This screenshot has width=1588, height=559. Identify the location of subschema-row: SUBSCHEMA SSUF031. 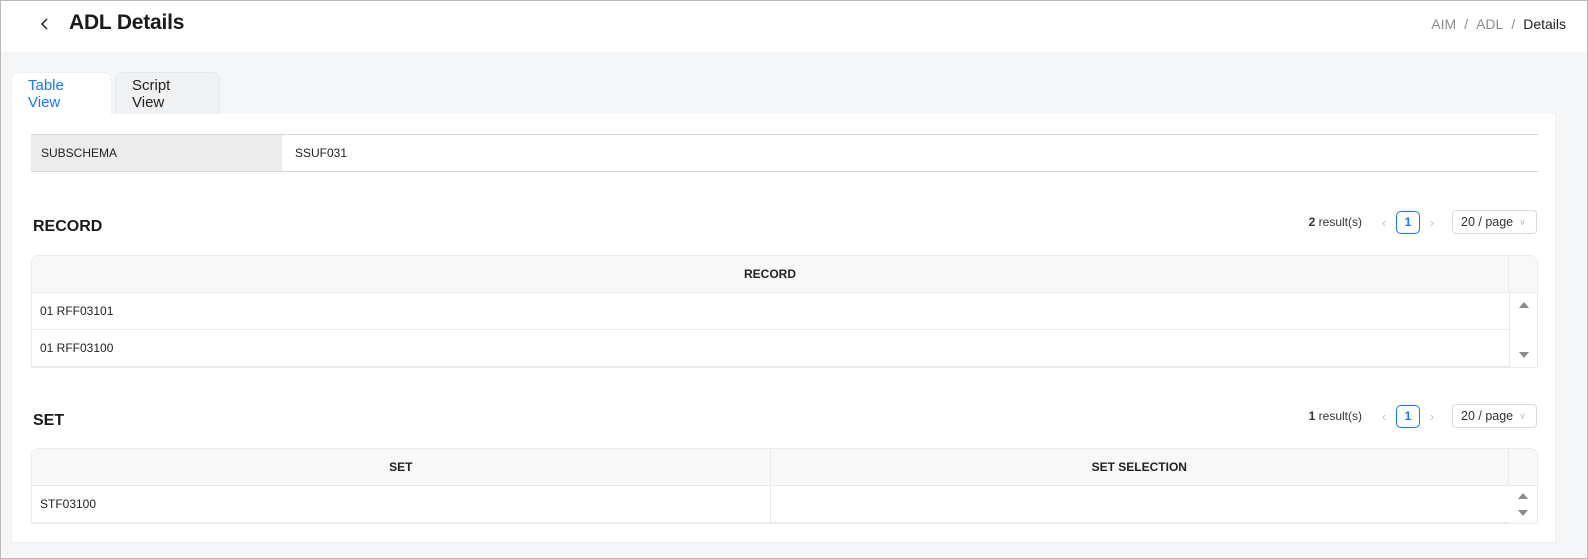
(784, 153).